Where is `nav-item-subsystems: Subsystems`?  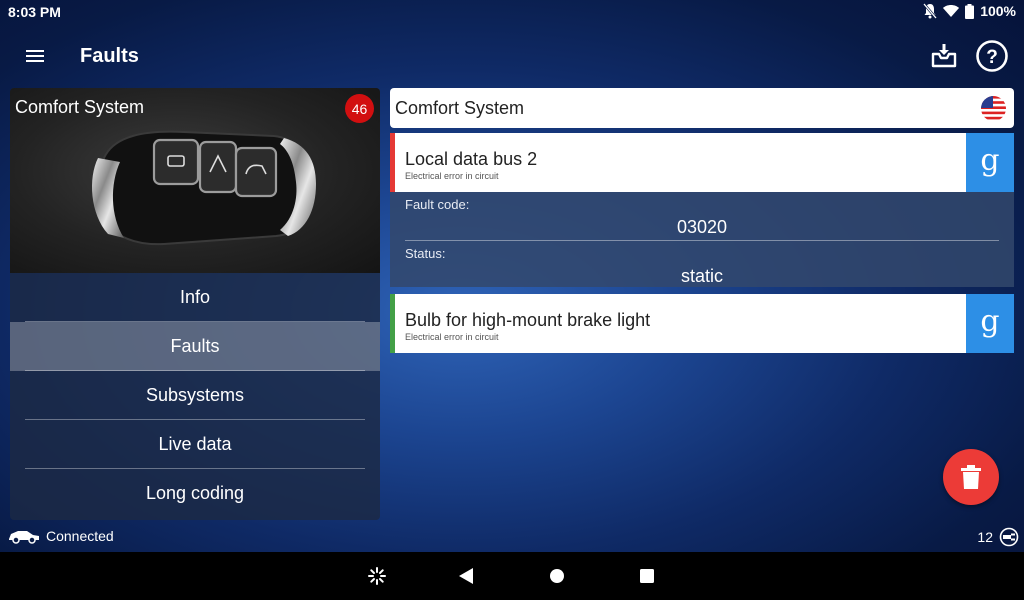 nav-item-subsystems: Subsystems is located at coordinates (195, 395).